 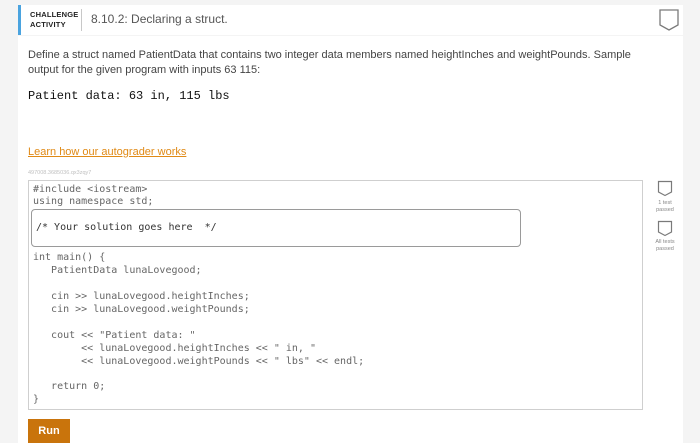 I want to click on all-tests-shield-icon, so click(x=665, y=228).